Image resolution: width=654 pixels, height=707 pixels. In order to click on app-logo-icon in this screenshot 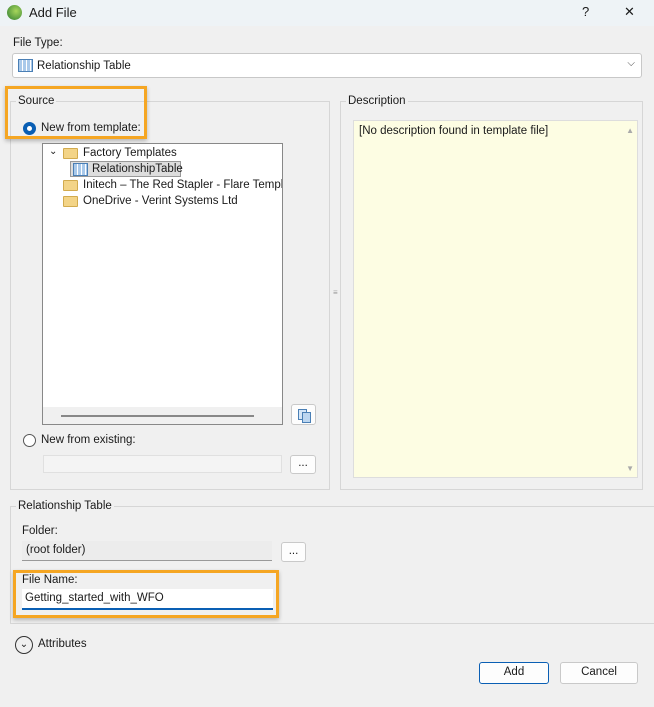, I will do `click(14, 12)`.